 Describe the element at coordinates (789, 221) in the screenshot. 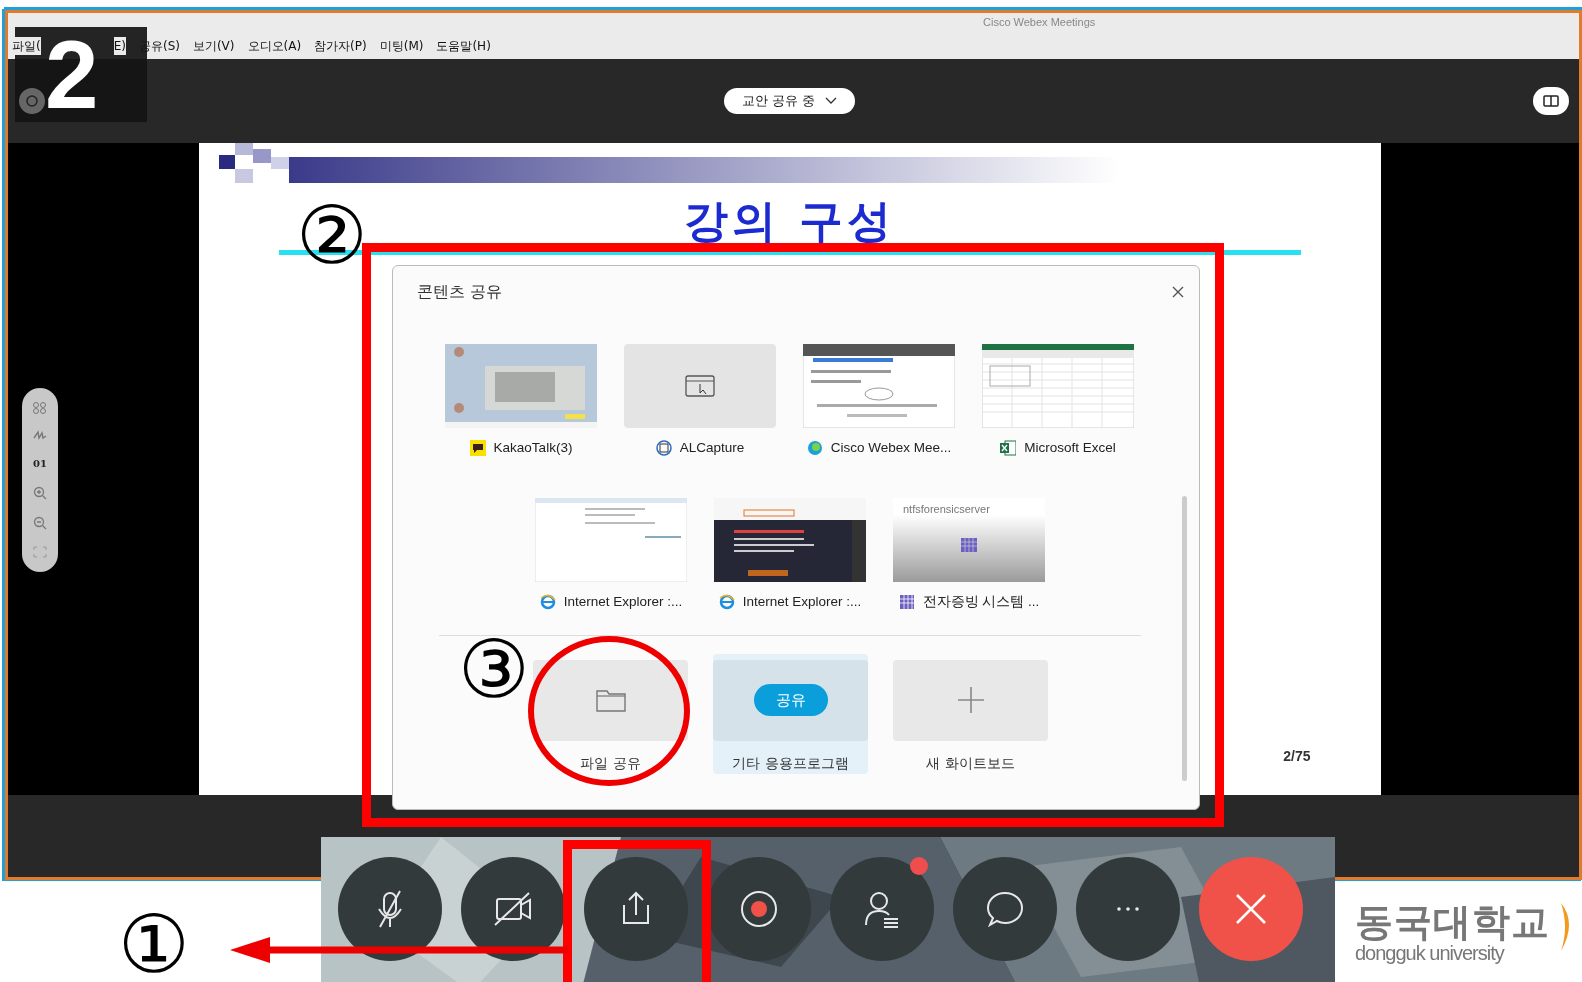

I see `slide-title: 강의 구성` at that location.